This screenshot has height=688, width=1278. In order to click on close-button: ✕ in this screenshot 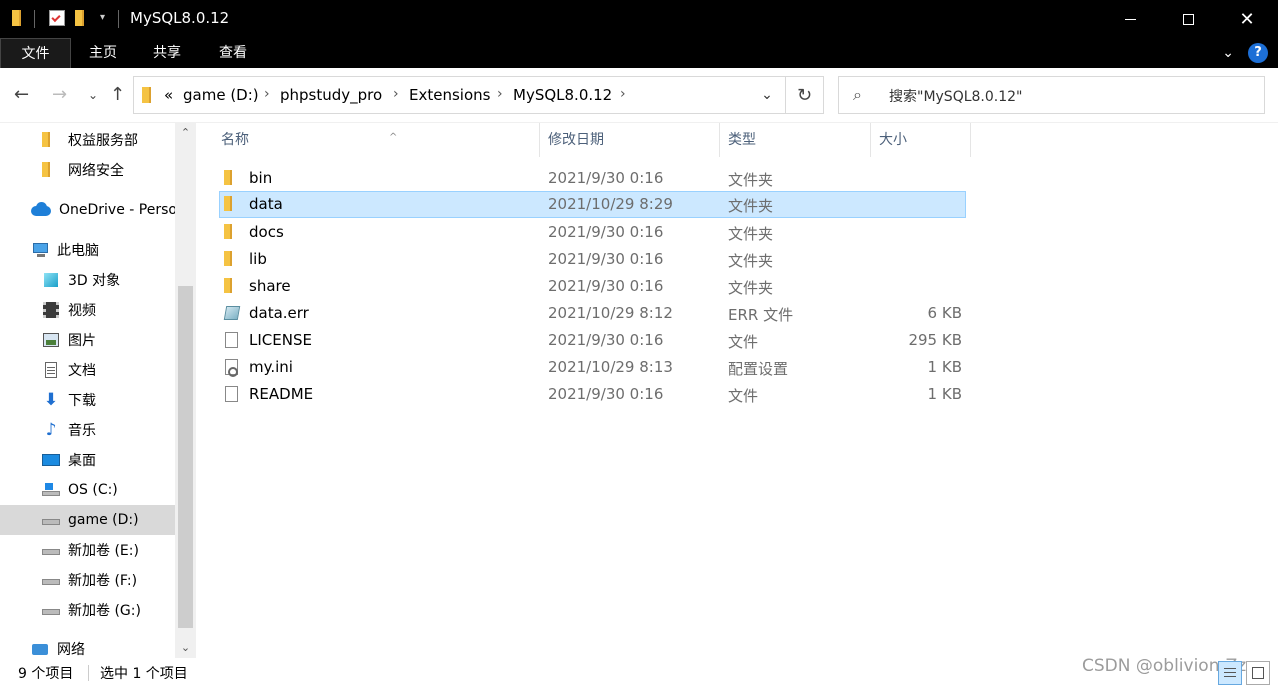, I will do `click(1247, 19)`.